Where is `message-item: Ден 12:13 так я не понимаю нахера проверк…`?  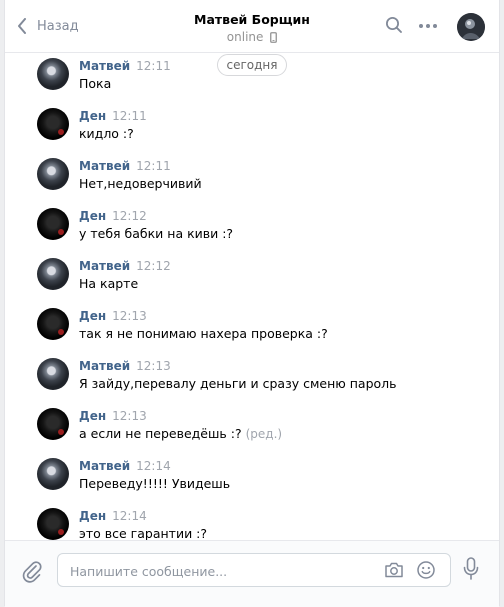 message-item: Ден 12:13 так я не понимаю нахера проверк… is located at coordinates (257, 331).